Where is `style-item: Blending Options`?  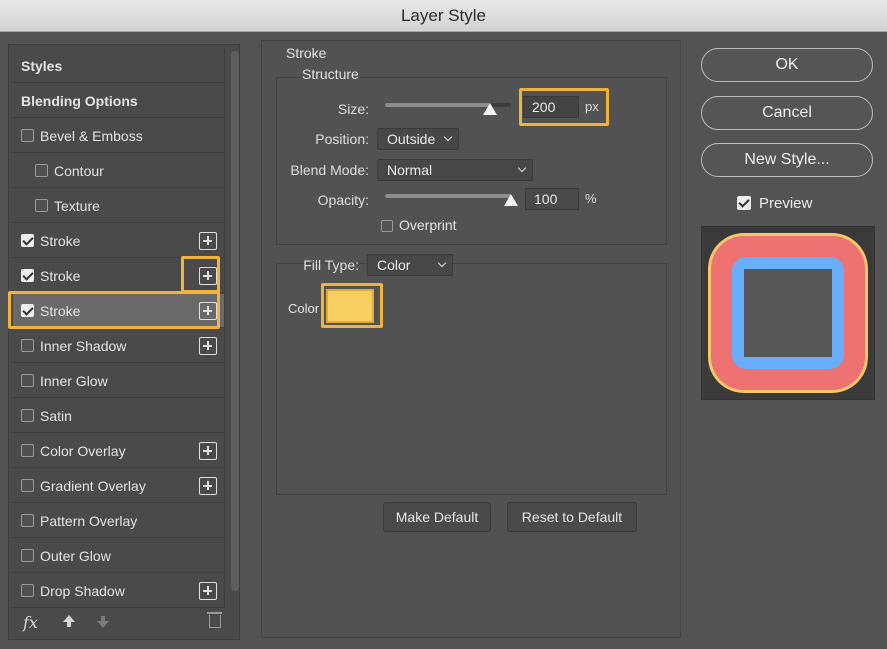 style-item: Blending Options is located at coordinates (119, 101).